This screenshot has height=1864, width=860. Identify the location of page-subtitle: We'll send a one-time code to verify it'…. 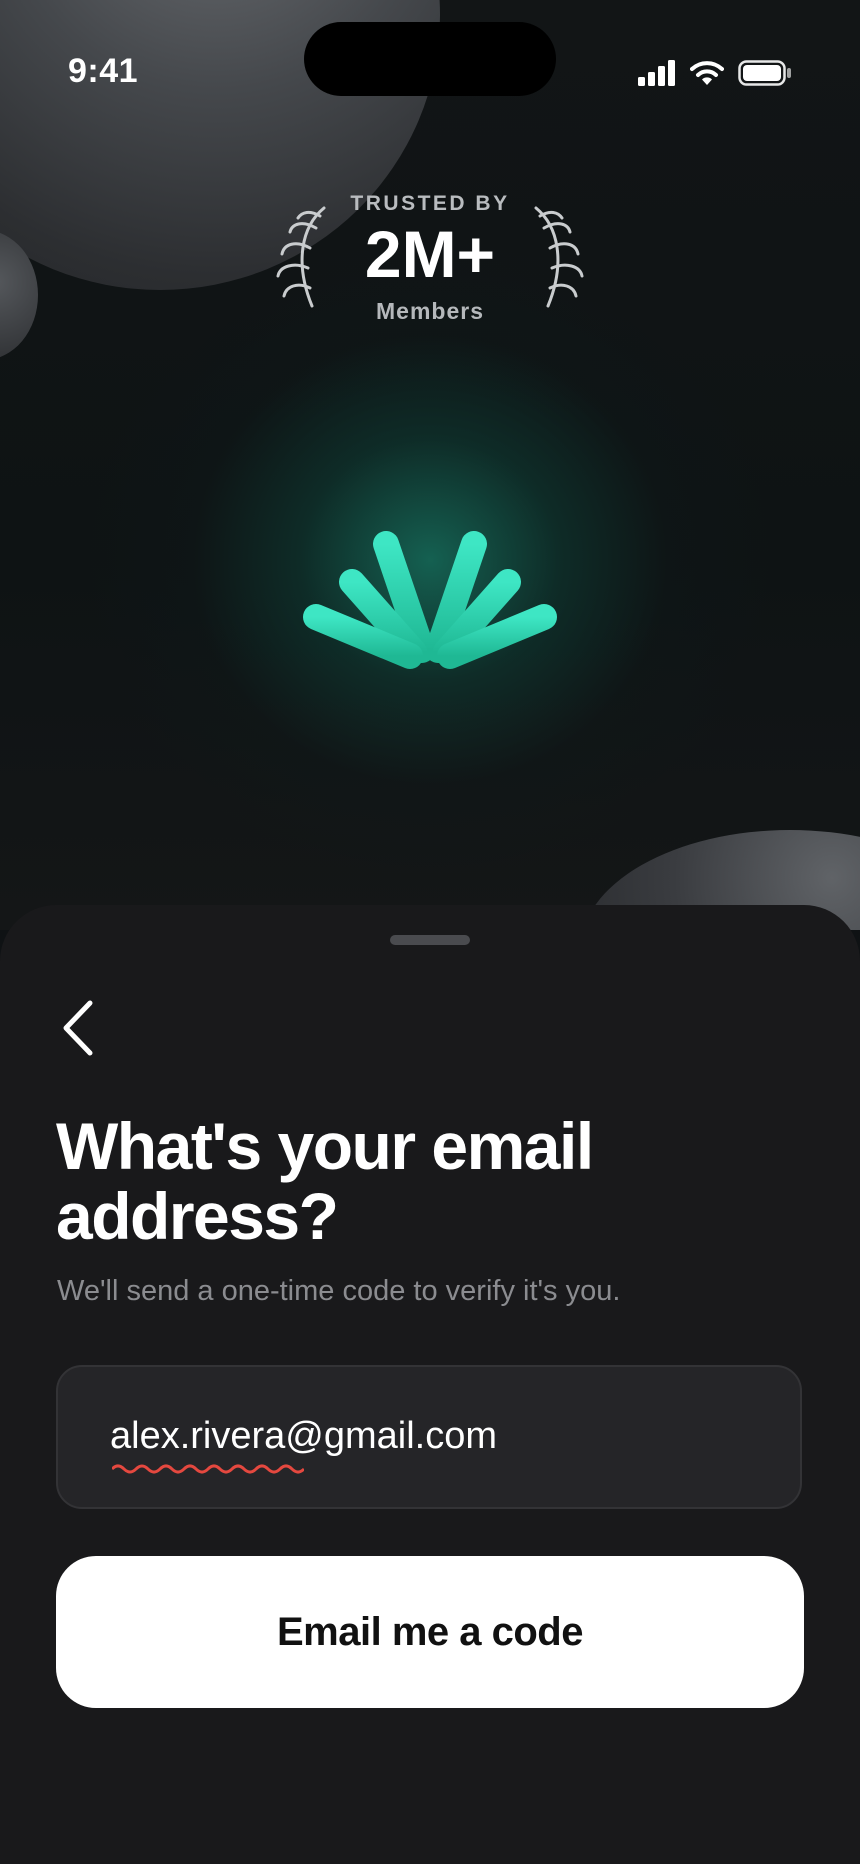
(339, 1291).